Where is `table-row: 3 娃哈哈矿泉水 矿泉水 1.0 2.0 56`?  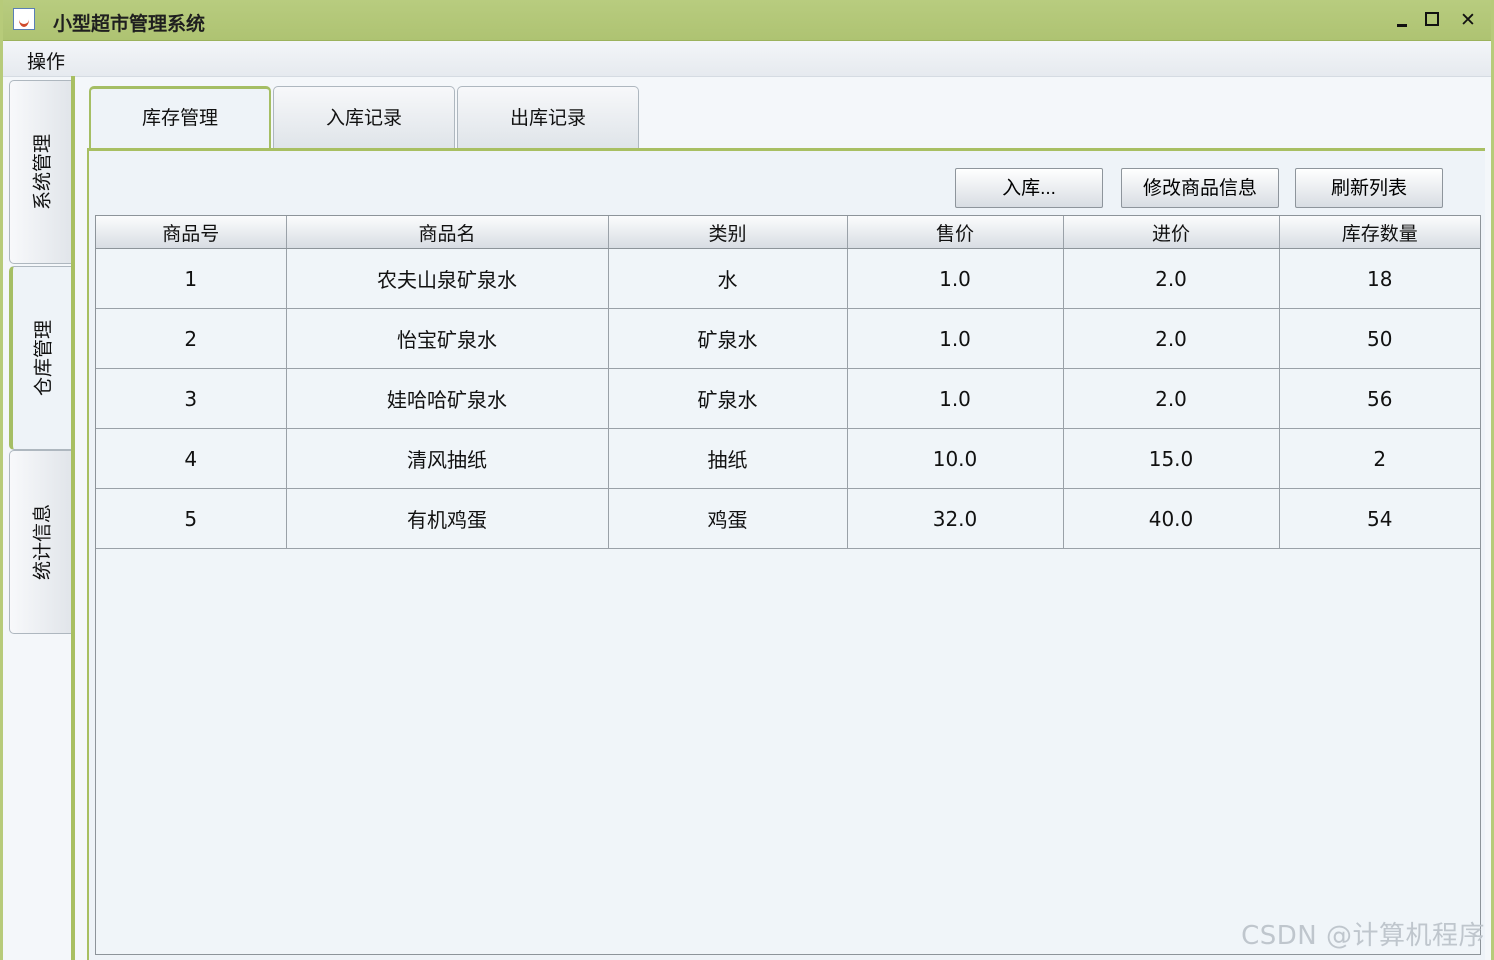
table-row: 3 娃哈哈矿泉水 矿泉水 1.0 2.0 56 is located at coordinates (788, 398).